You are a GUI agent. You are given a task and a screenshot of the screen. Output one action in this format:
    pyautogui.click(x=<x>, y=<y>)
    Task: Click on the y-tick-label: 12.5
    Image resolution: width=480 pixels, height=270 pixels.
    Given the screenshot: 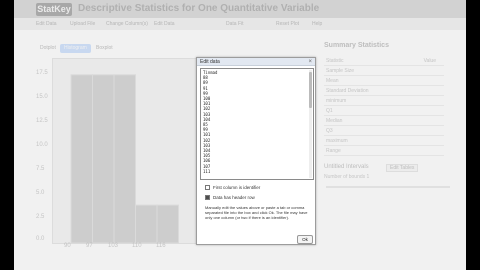 What is the action you would take?
    pyautogui.click(x=42, y=121)
    